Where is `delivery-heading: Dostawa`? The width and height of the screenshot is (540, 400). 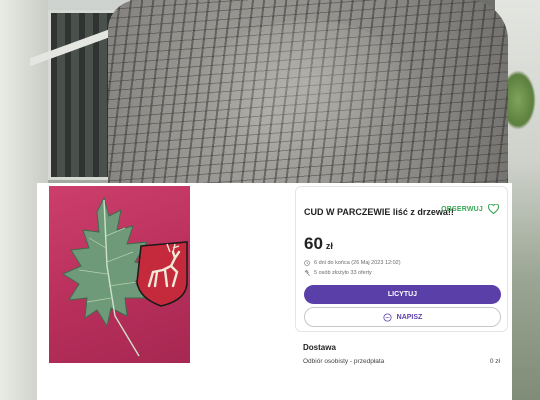 delivery-heading: Dostawa is located at coordinates (319, 347).